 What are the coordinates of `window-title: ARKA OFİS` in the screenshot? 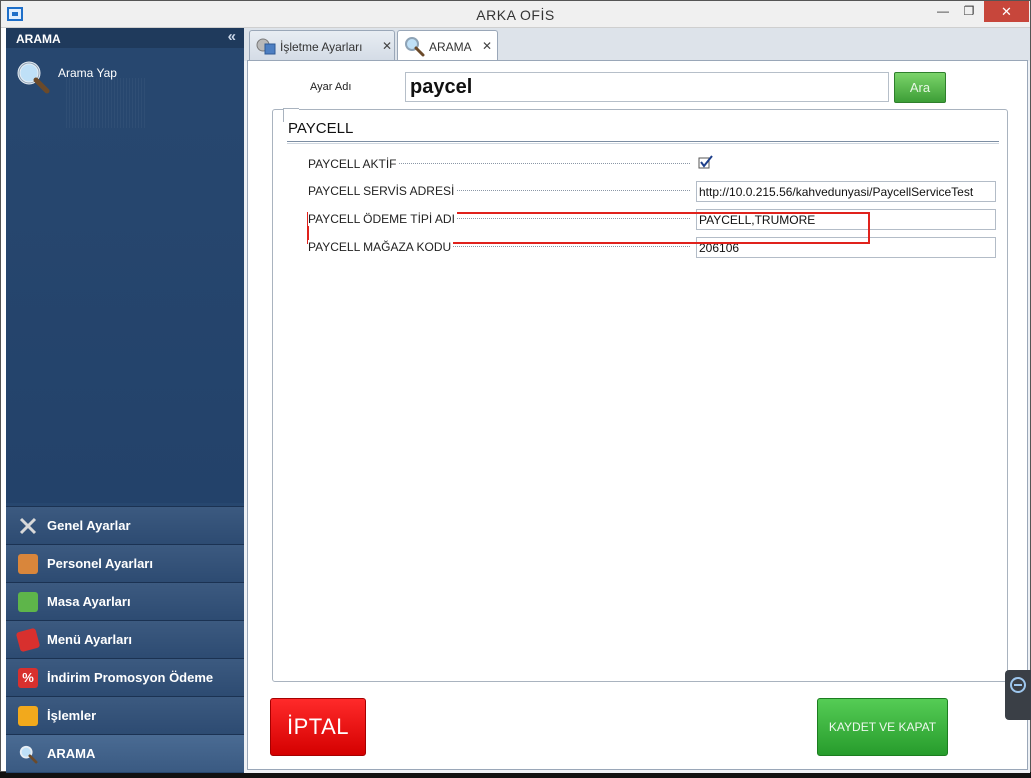 It's located at (515, 15).